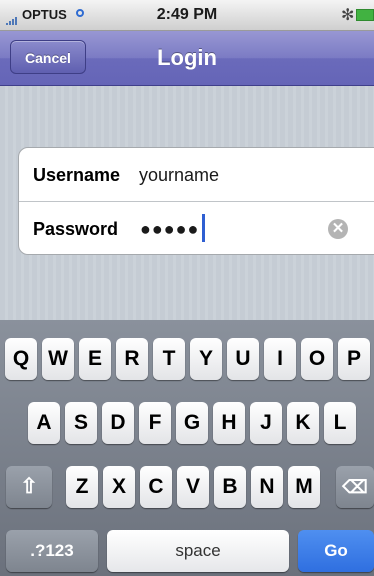 The image size is (374, 576). Describe the element at coordinates (52, 551) in the screenshot. I see `numbers-key: .?123` at that location.